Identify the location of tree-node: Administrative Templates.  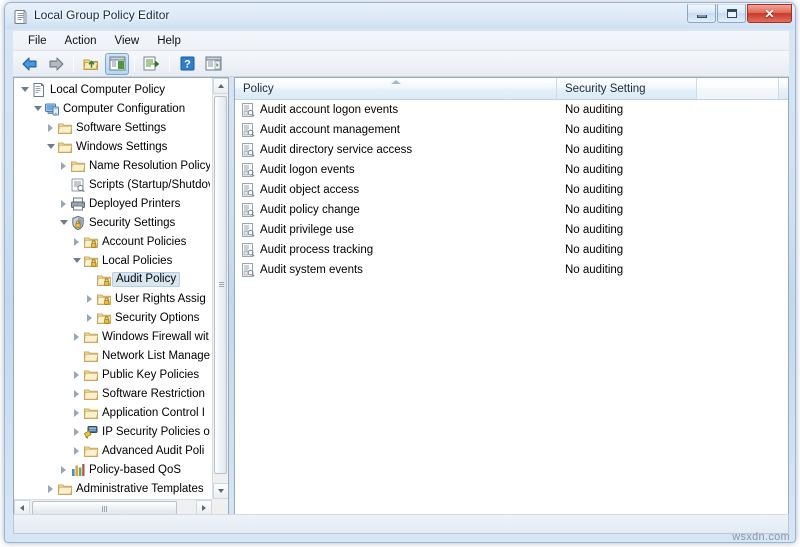
(113, 488).